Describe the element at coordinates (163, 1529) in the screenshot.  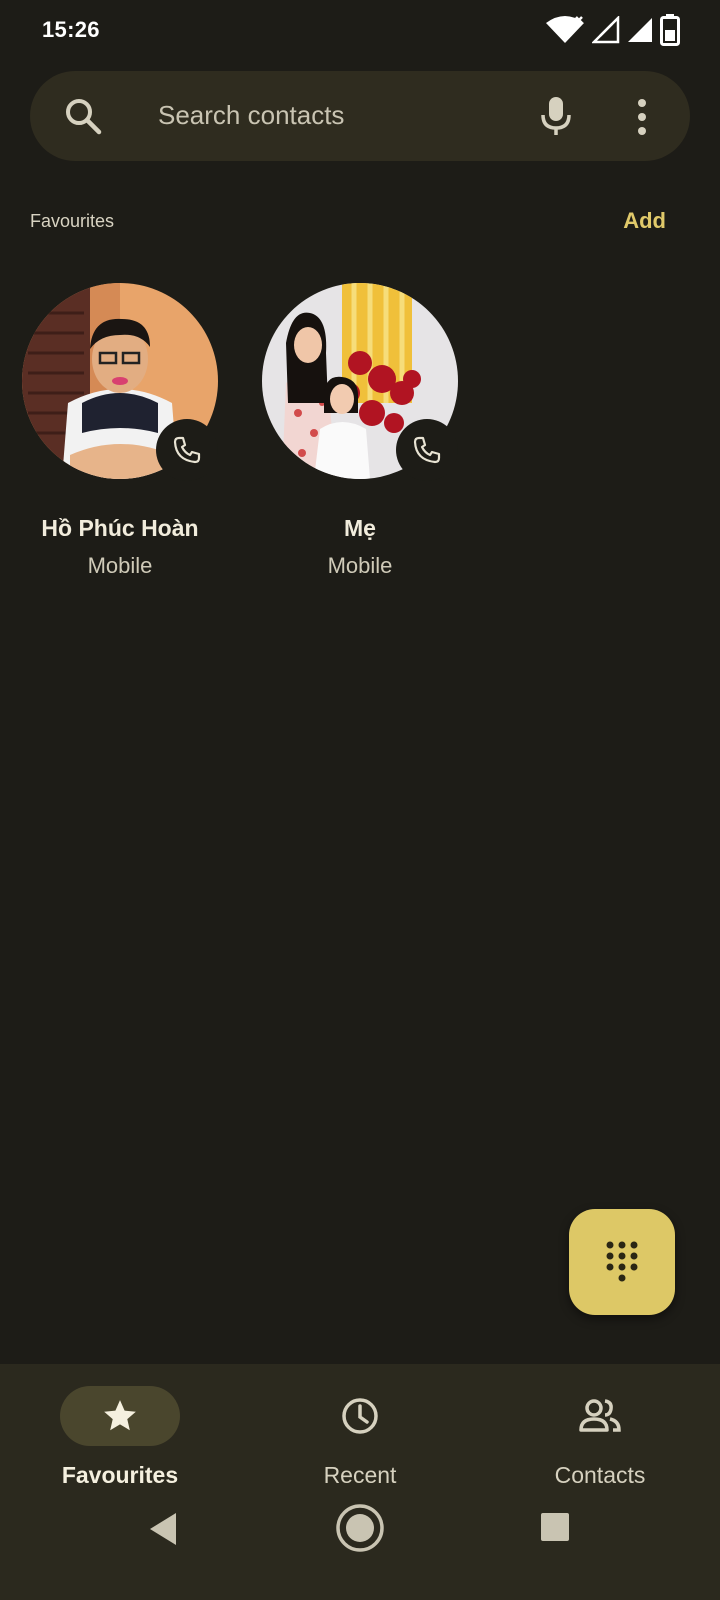
I see `back-icon` at that location.